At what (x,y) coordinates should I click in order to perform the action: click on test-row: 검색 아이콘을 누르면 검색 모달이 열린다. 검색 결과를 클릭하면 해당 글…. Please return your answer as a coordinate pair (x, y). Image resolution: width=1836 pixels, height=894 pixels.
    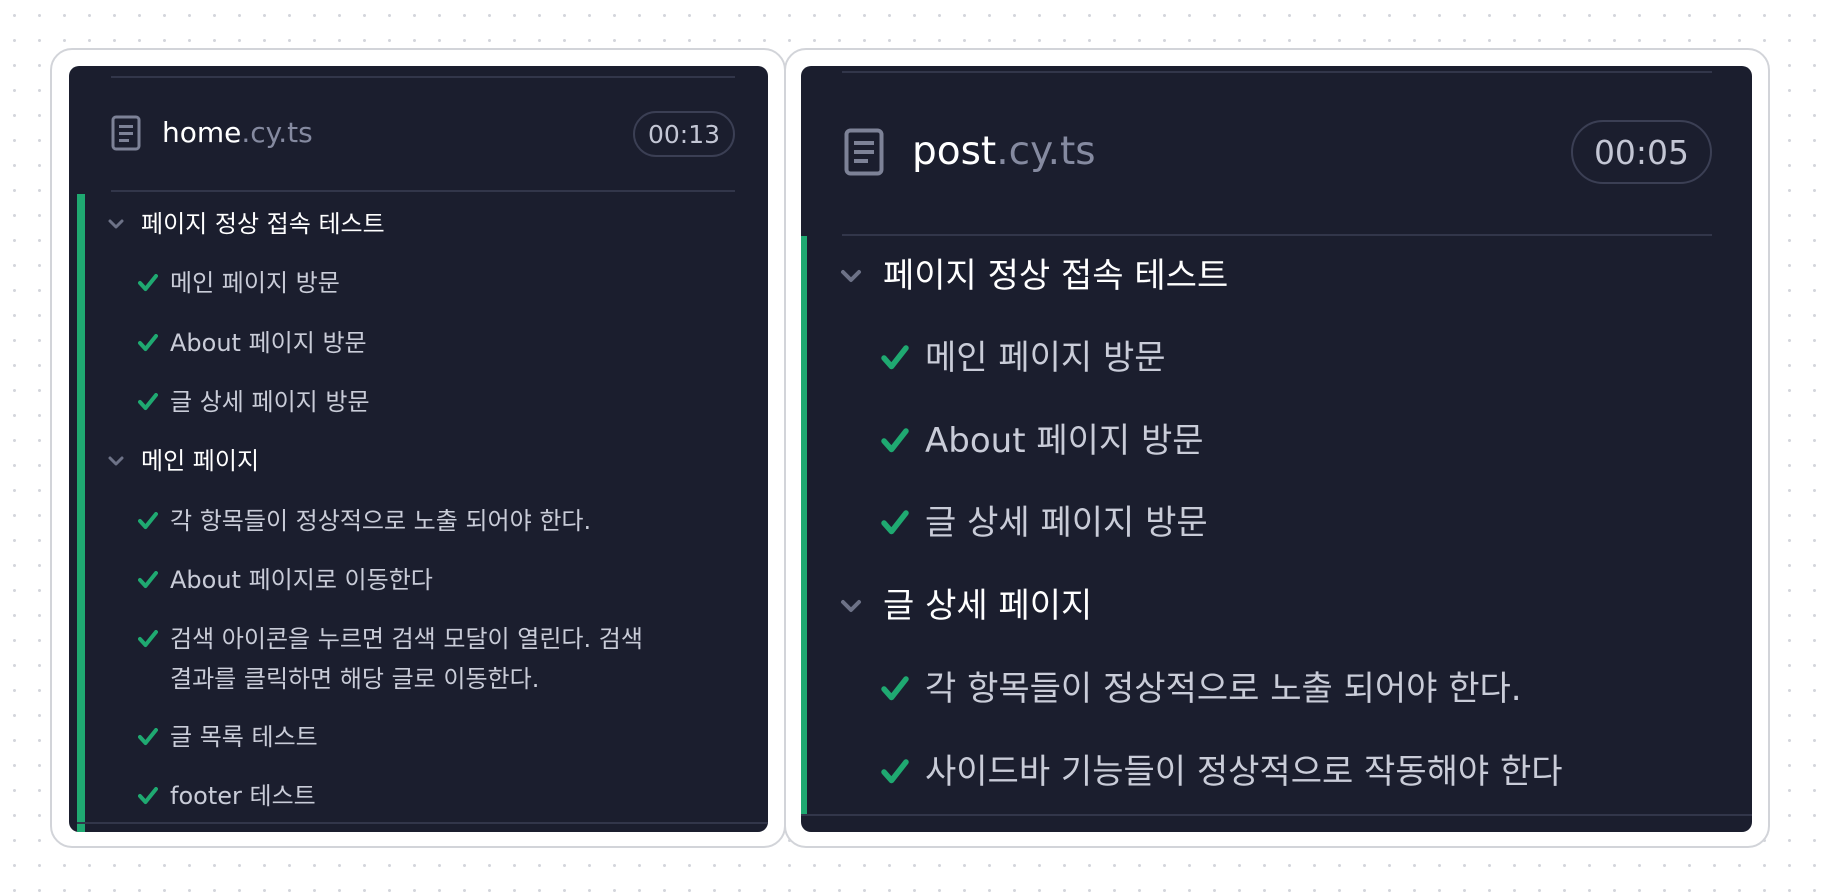
    Looking at the image, I should click on (390, 659).